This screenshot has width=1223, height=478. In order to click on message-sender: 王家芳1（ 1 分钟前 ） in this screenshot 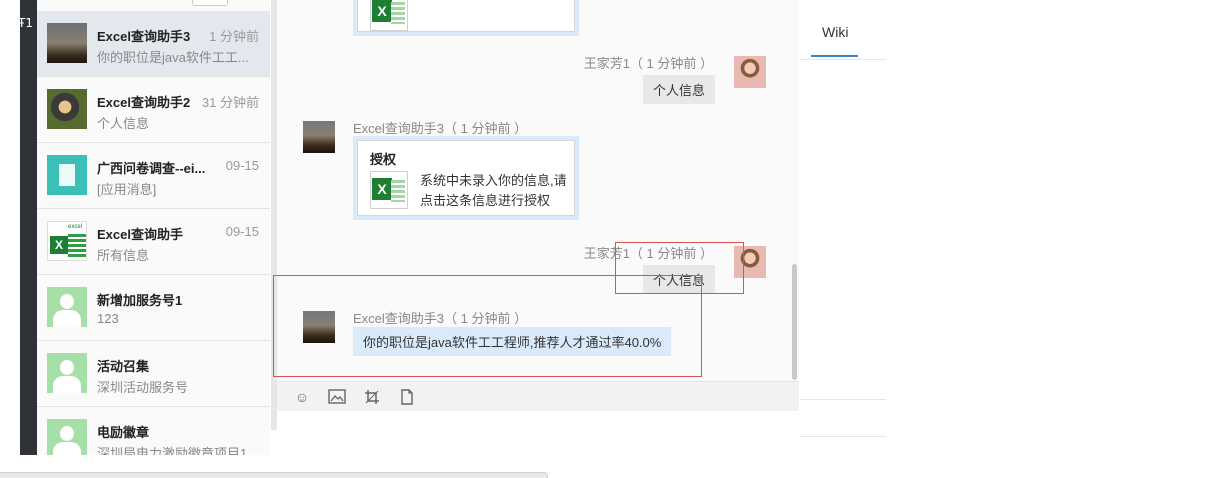, I will do `click(648, 63)`.